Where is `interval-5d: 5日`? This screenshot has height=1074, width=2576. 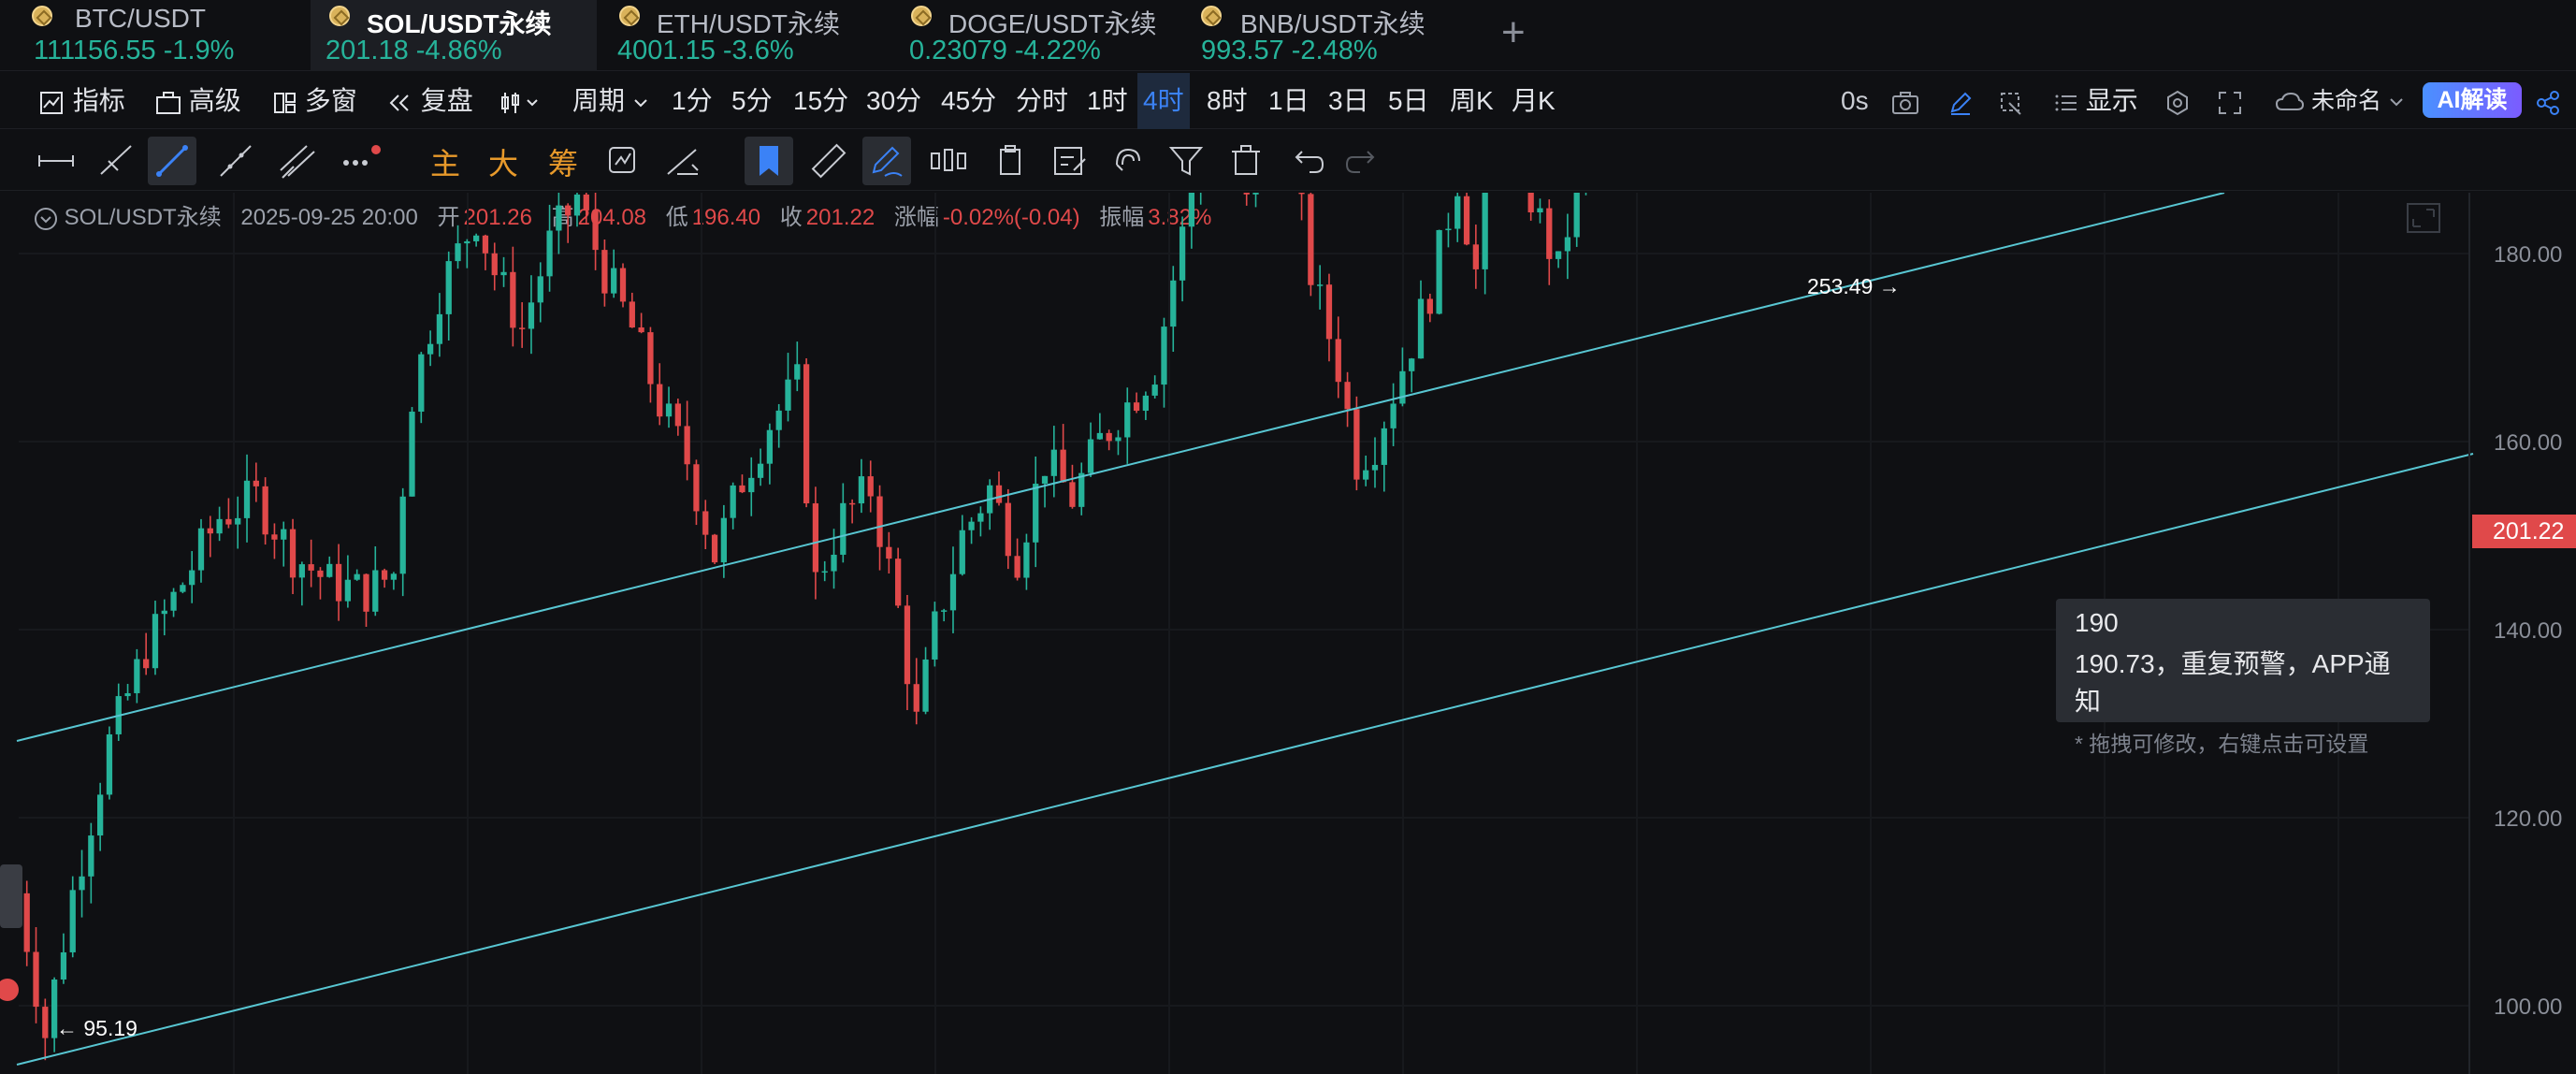 interval-5d: 5日 is located at coordinates (1408, 101).